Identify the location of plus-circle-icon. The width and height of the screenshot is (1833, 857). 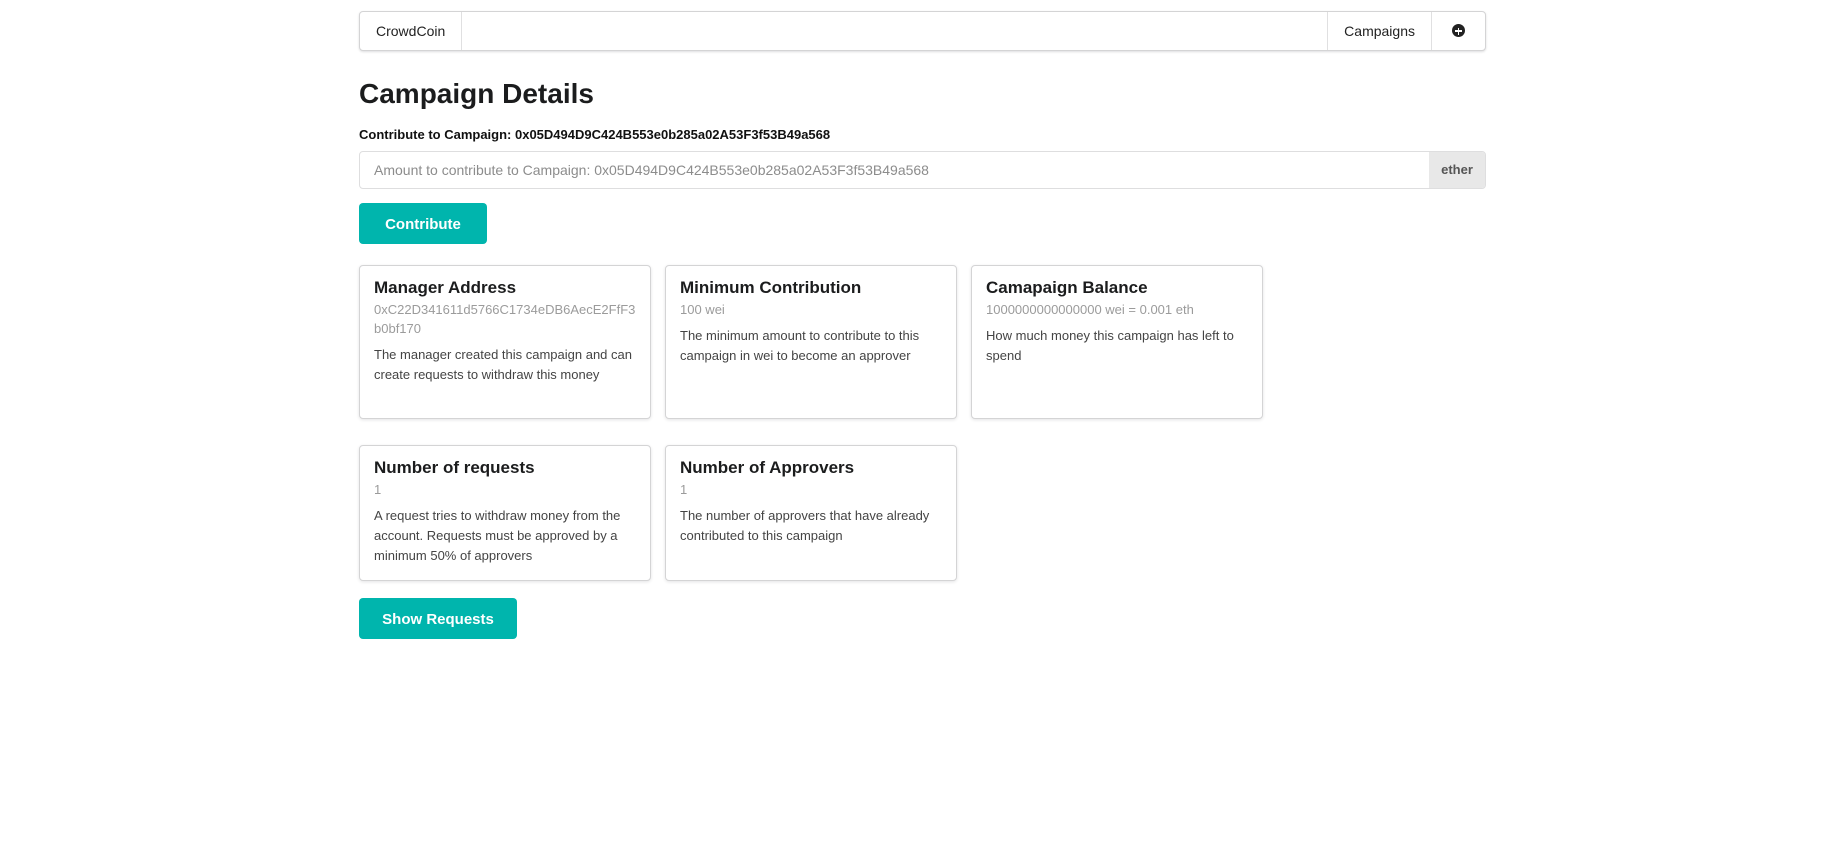
(1458, 31).